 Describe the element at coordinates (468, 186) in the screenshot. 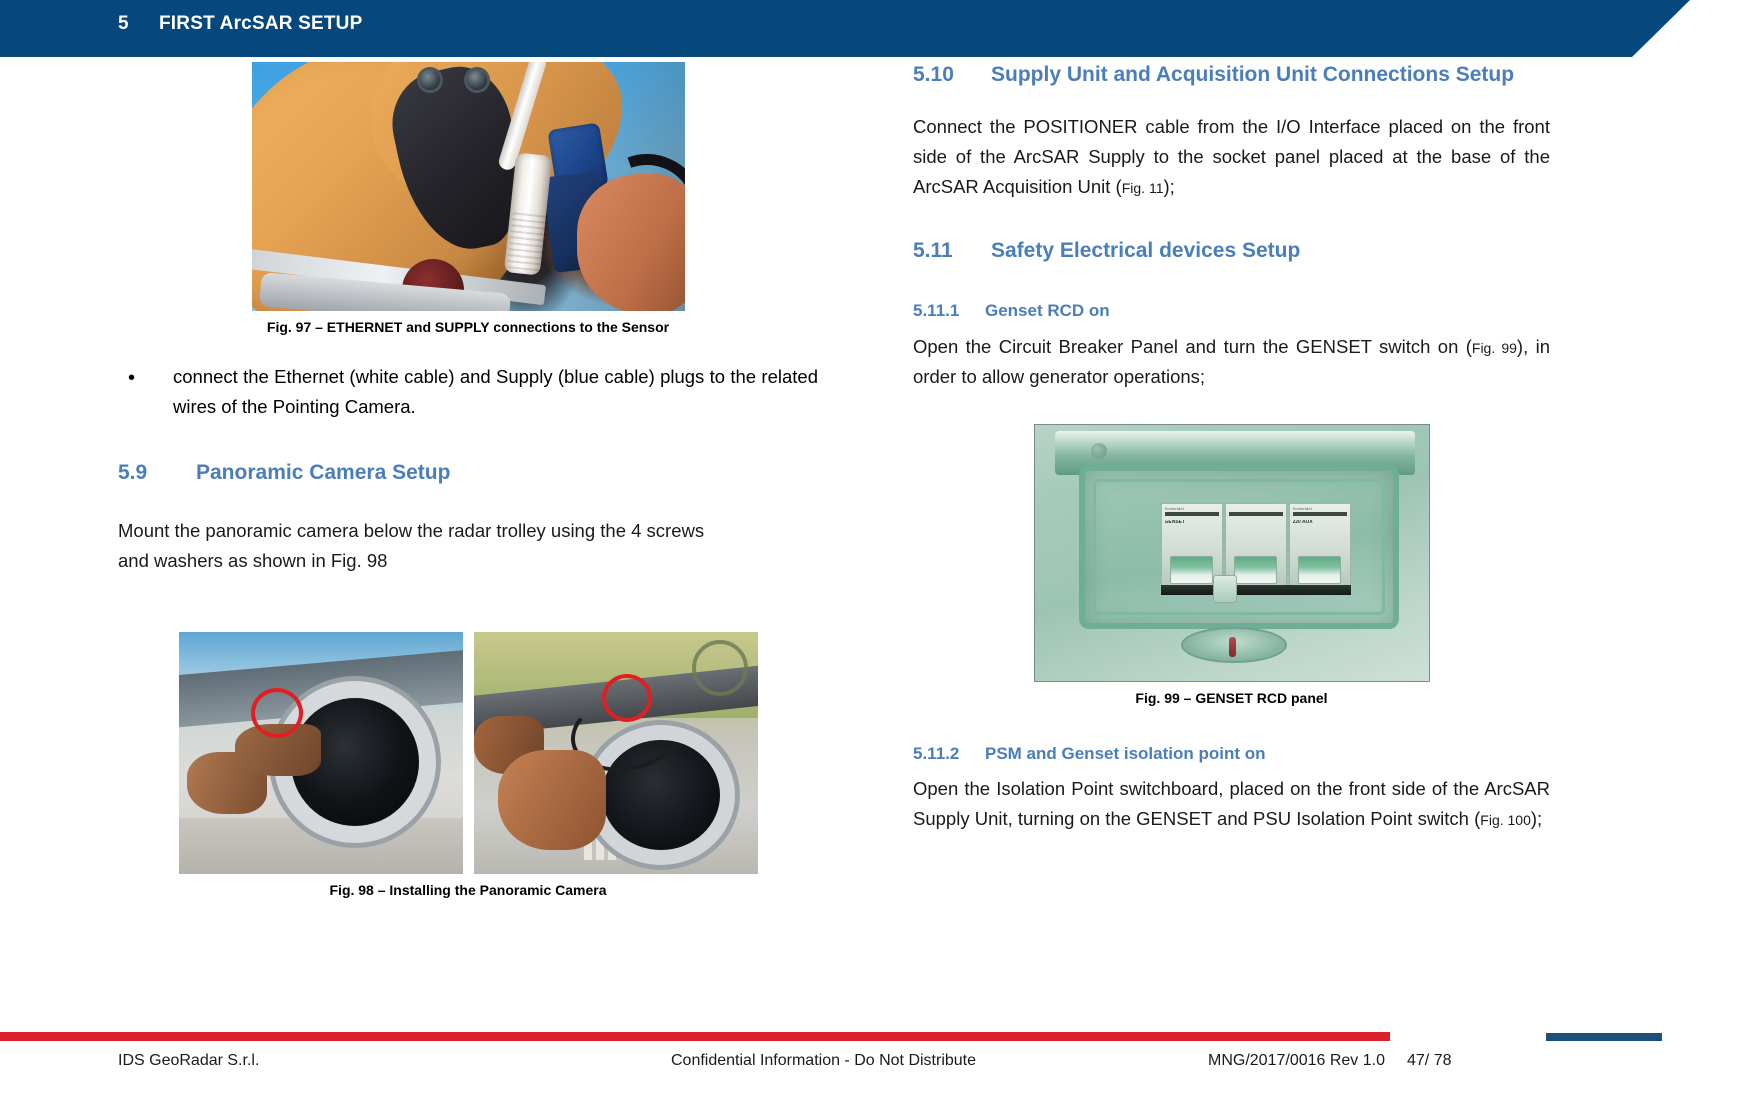

I see `photo-ethernet-supply-connections` at that location.